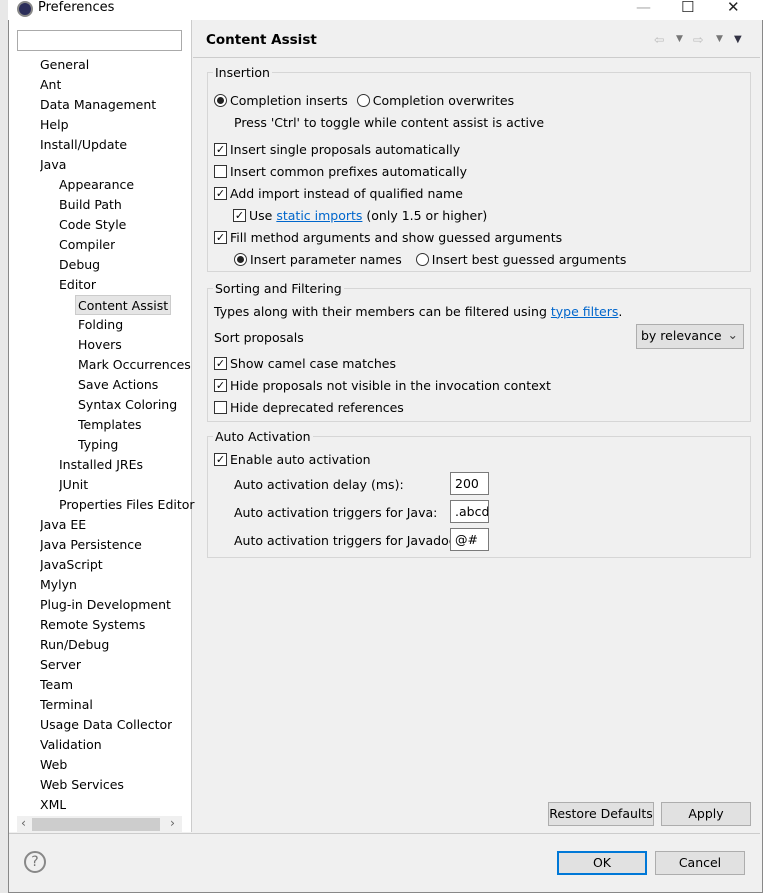 This screenshot has height=893, width=763. What do you see at coordinates (66, 705) in the screenshot?
I see `tree-item: Terminal` at bounding box center [66, 705].